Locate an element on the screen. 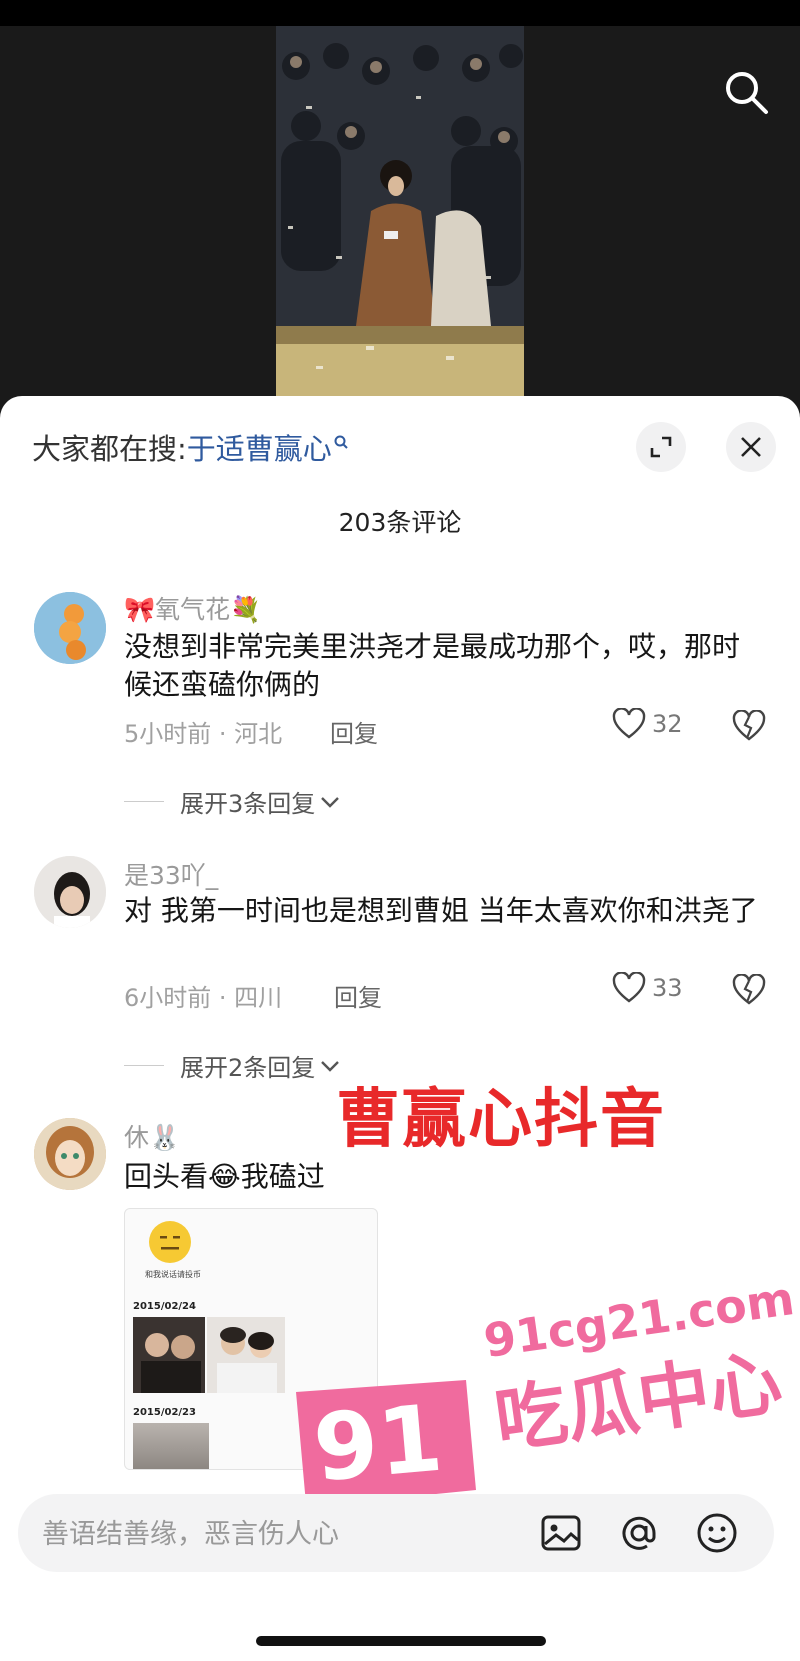 The height and width of the screenshot is (1661, 800). bouquet-emoji: 💐 is located at coordinates (246, 609).